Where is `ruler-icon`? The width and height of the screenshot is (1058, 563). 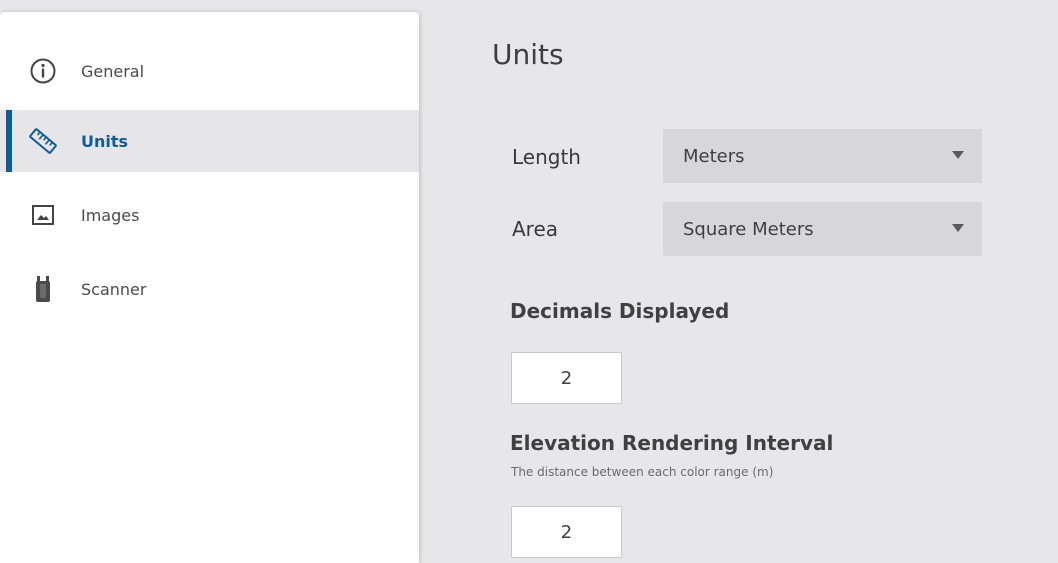
ruler-icon is located at coordinates (43, 141).